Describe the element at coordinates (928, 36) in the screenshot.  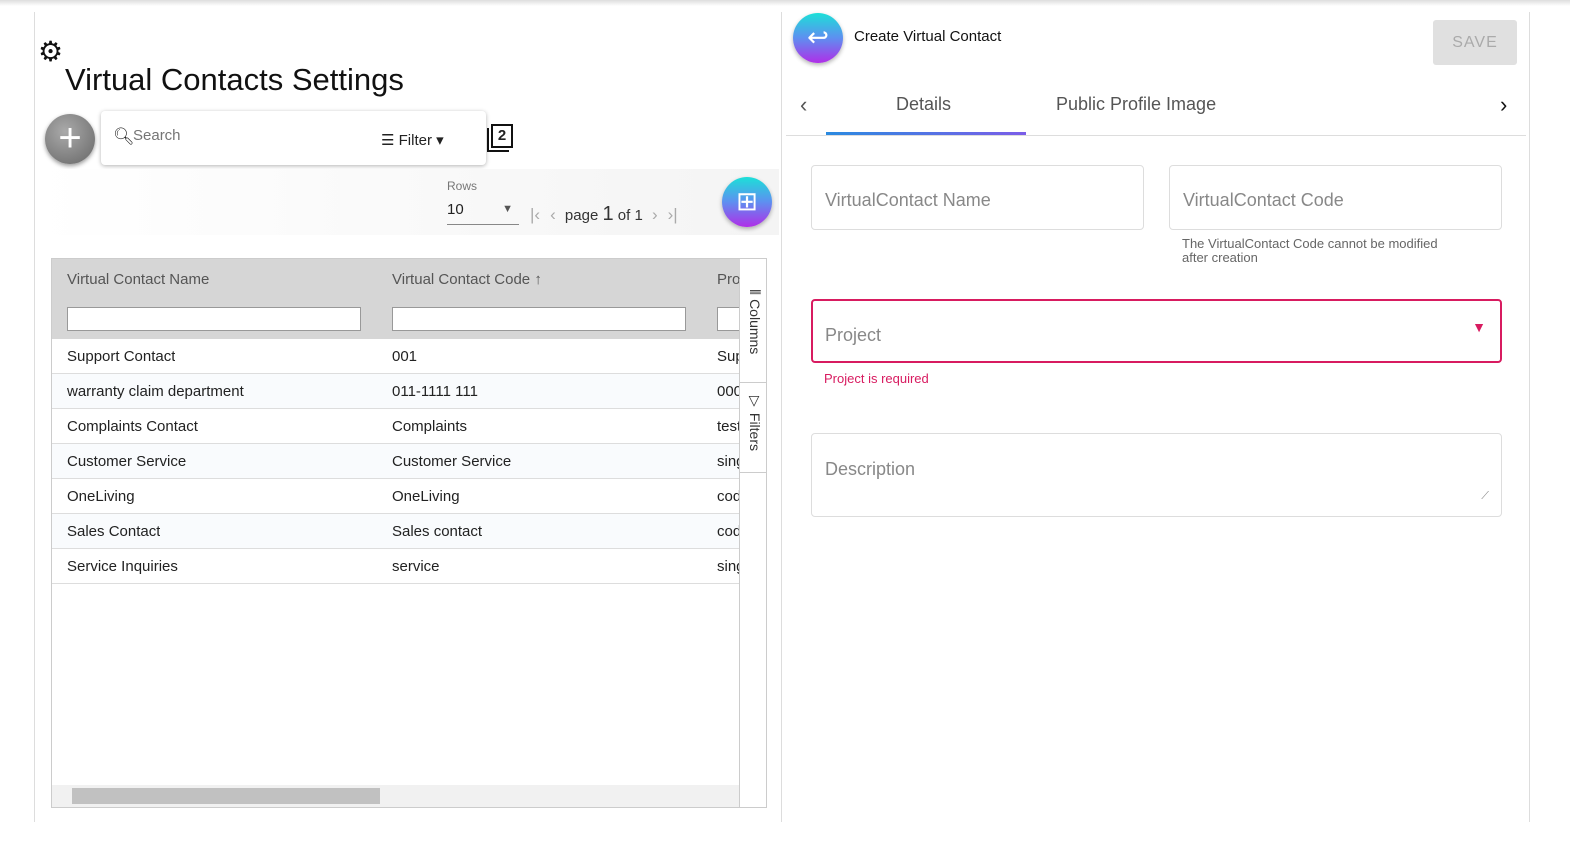
I see `form-title: Create Virtual Contact` at that location.